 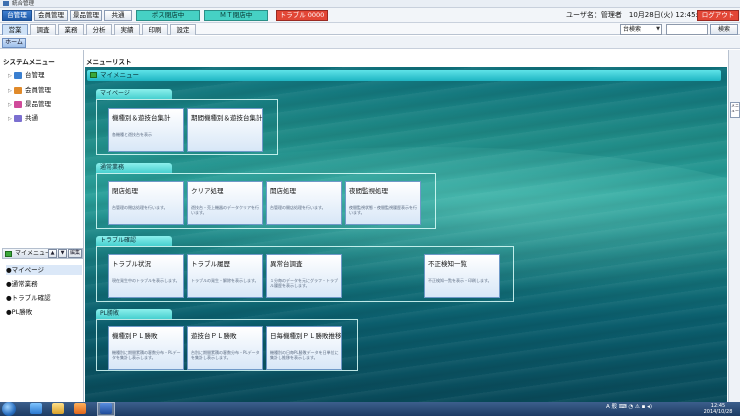 I want to click on mt-status-badge: ＭＴ閉店中, so click(x=236, y=15).